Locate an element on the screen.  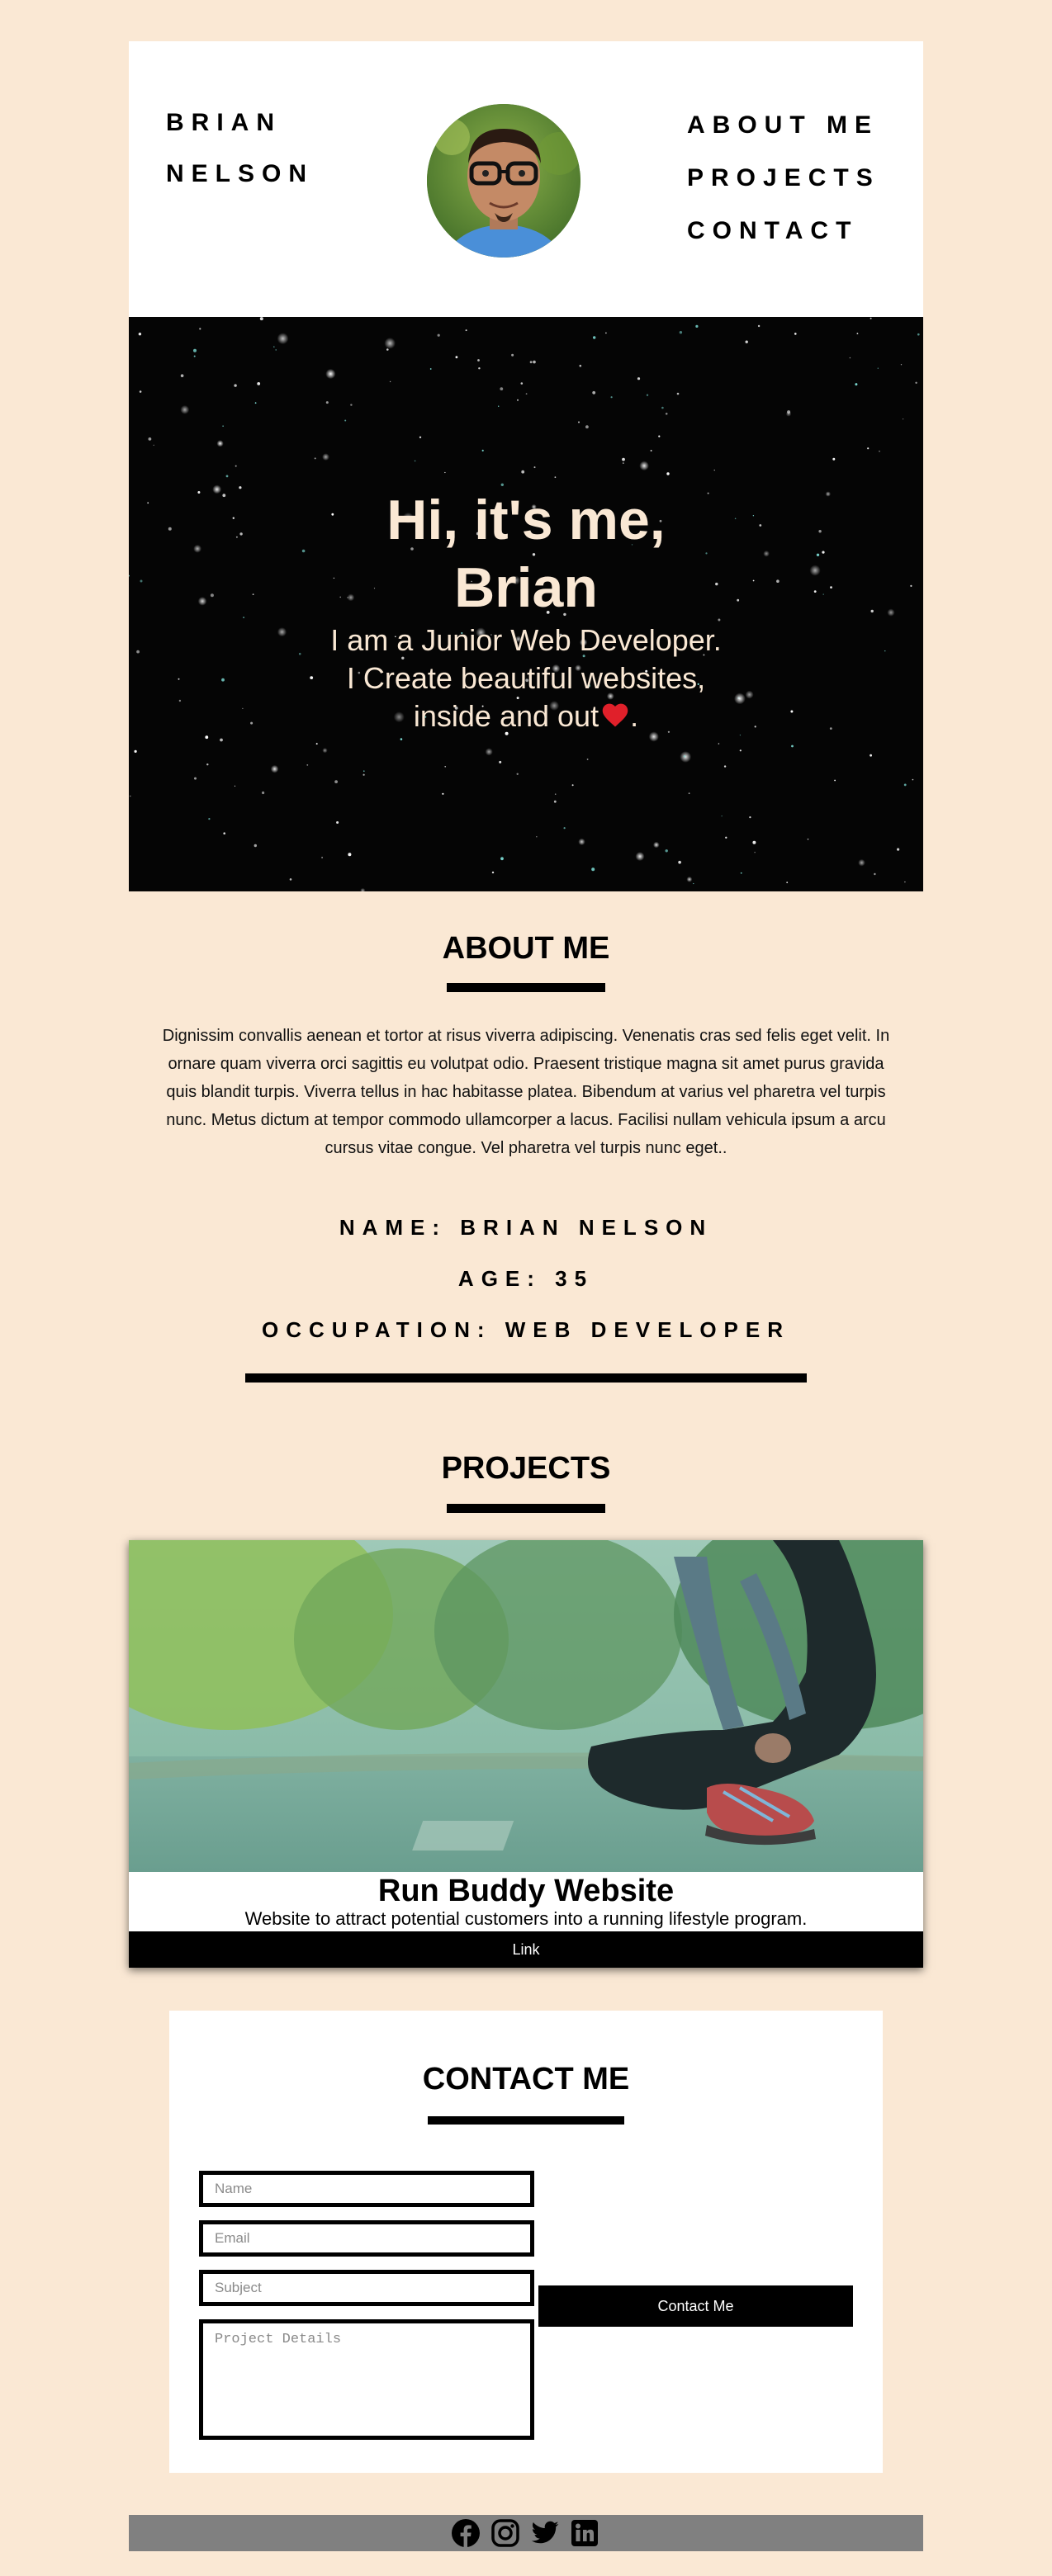
nav-projects: PROJECTS is located at coordinates (783, 178).